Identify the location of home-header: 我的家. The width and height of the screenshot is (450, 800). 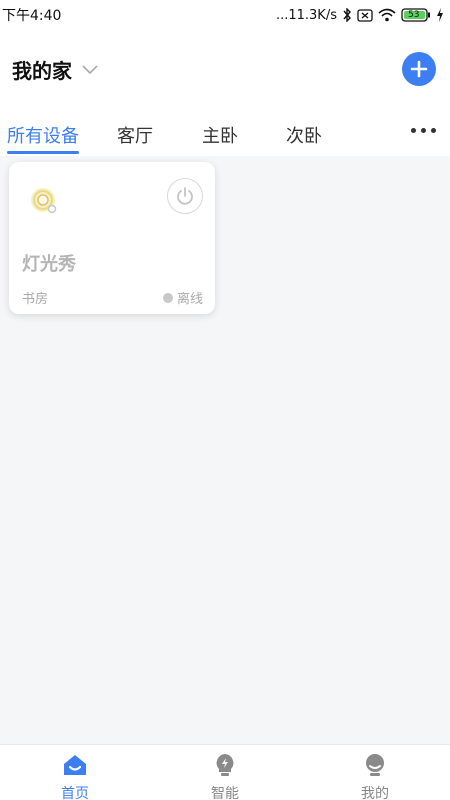
(225, 69).